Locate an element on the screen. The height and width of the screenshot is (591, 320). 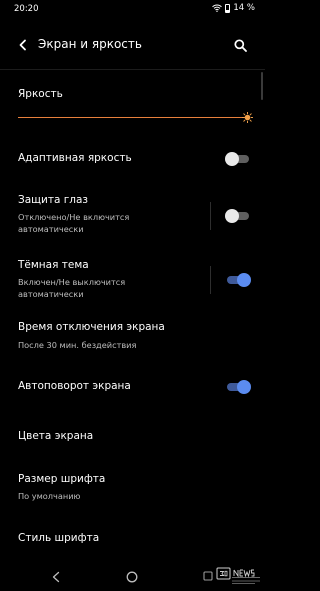
search-button is located at coordinates (240, 45).